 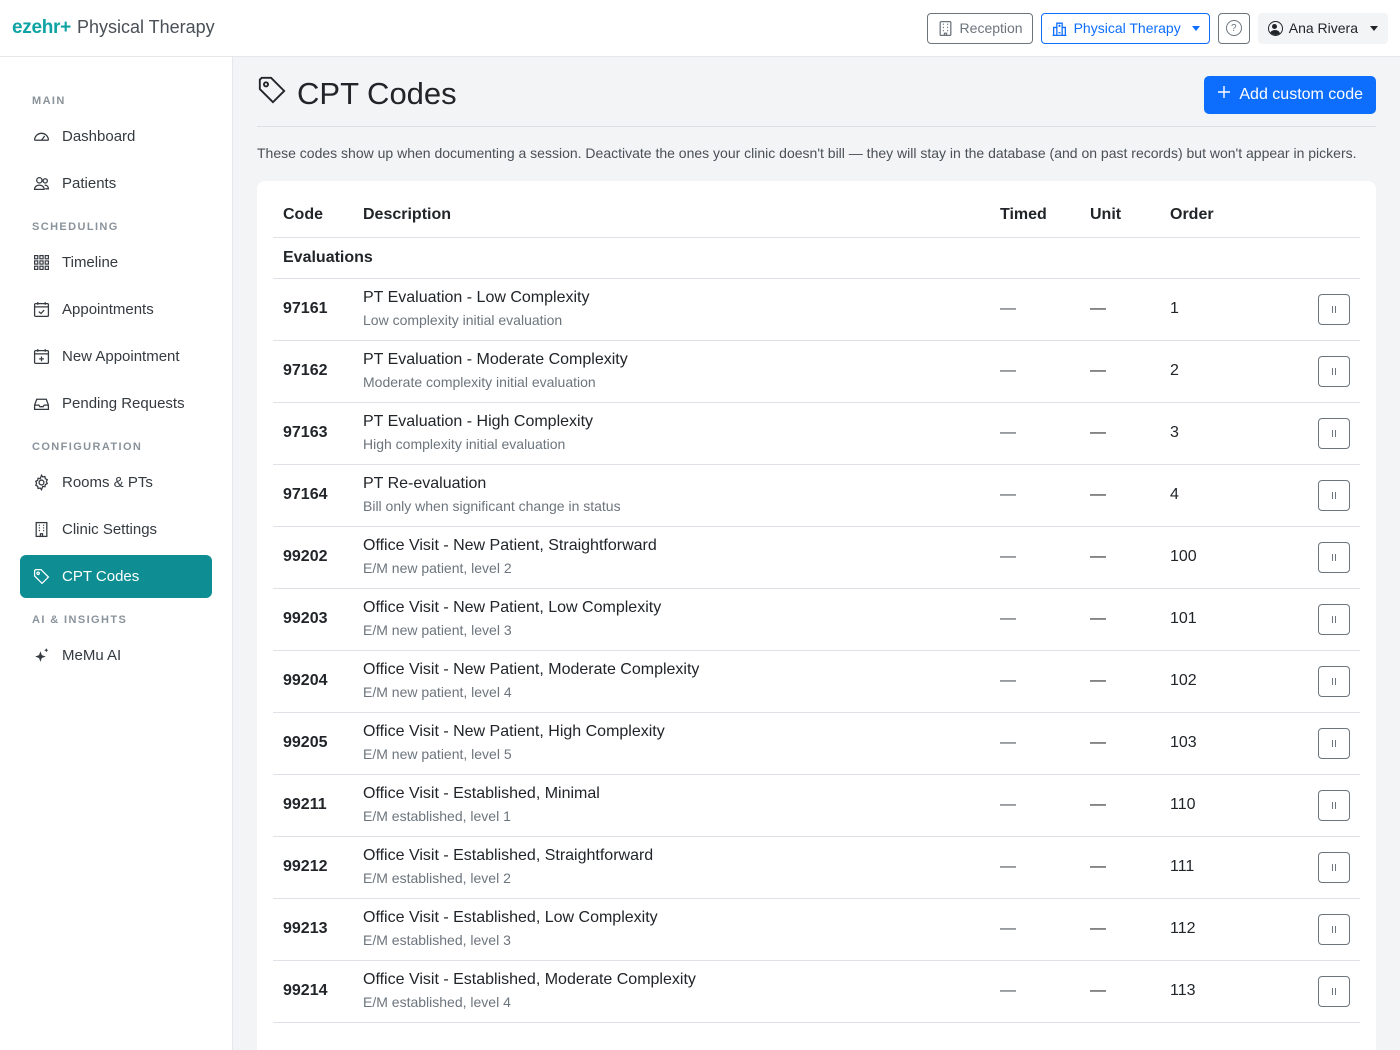 What do you see at coordinates (116, 576) in the screenshot?
I see `sidebar-item-cpt-codes: CPT Codes` at bounding box center [116, 576].